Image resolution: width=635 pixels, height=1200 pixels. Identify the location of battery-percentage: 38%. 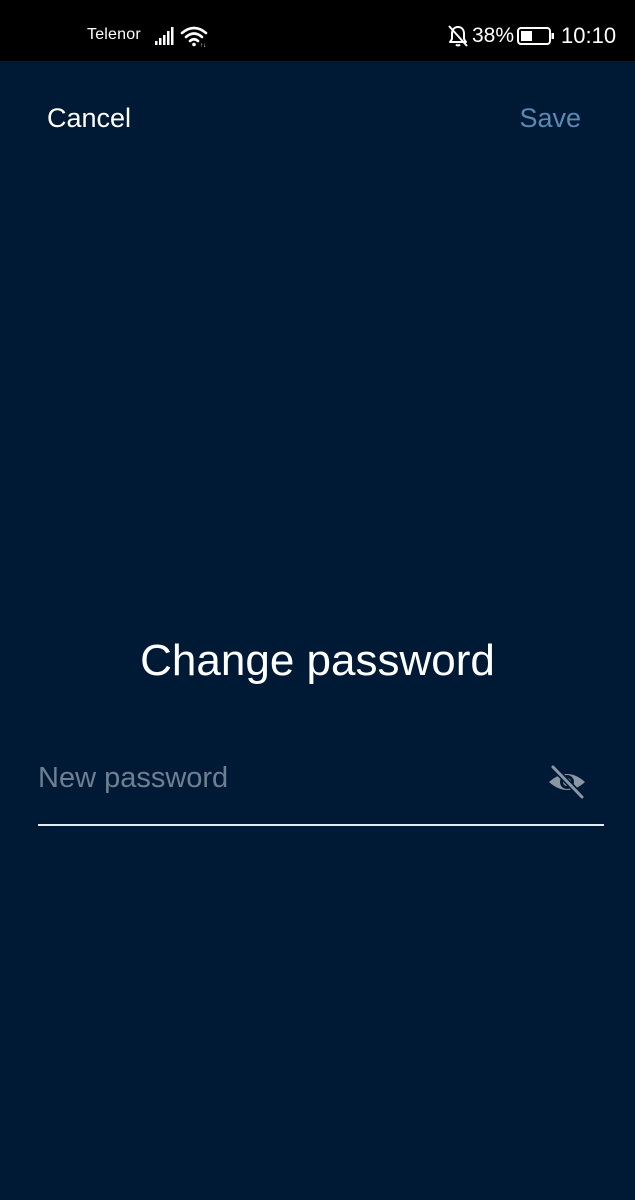
(493, 35).